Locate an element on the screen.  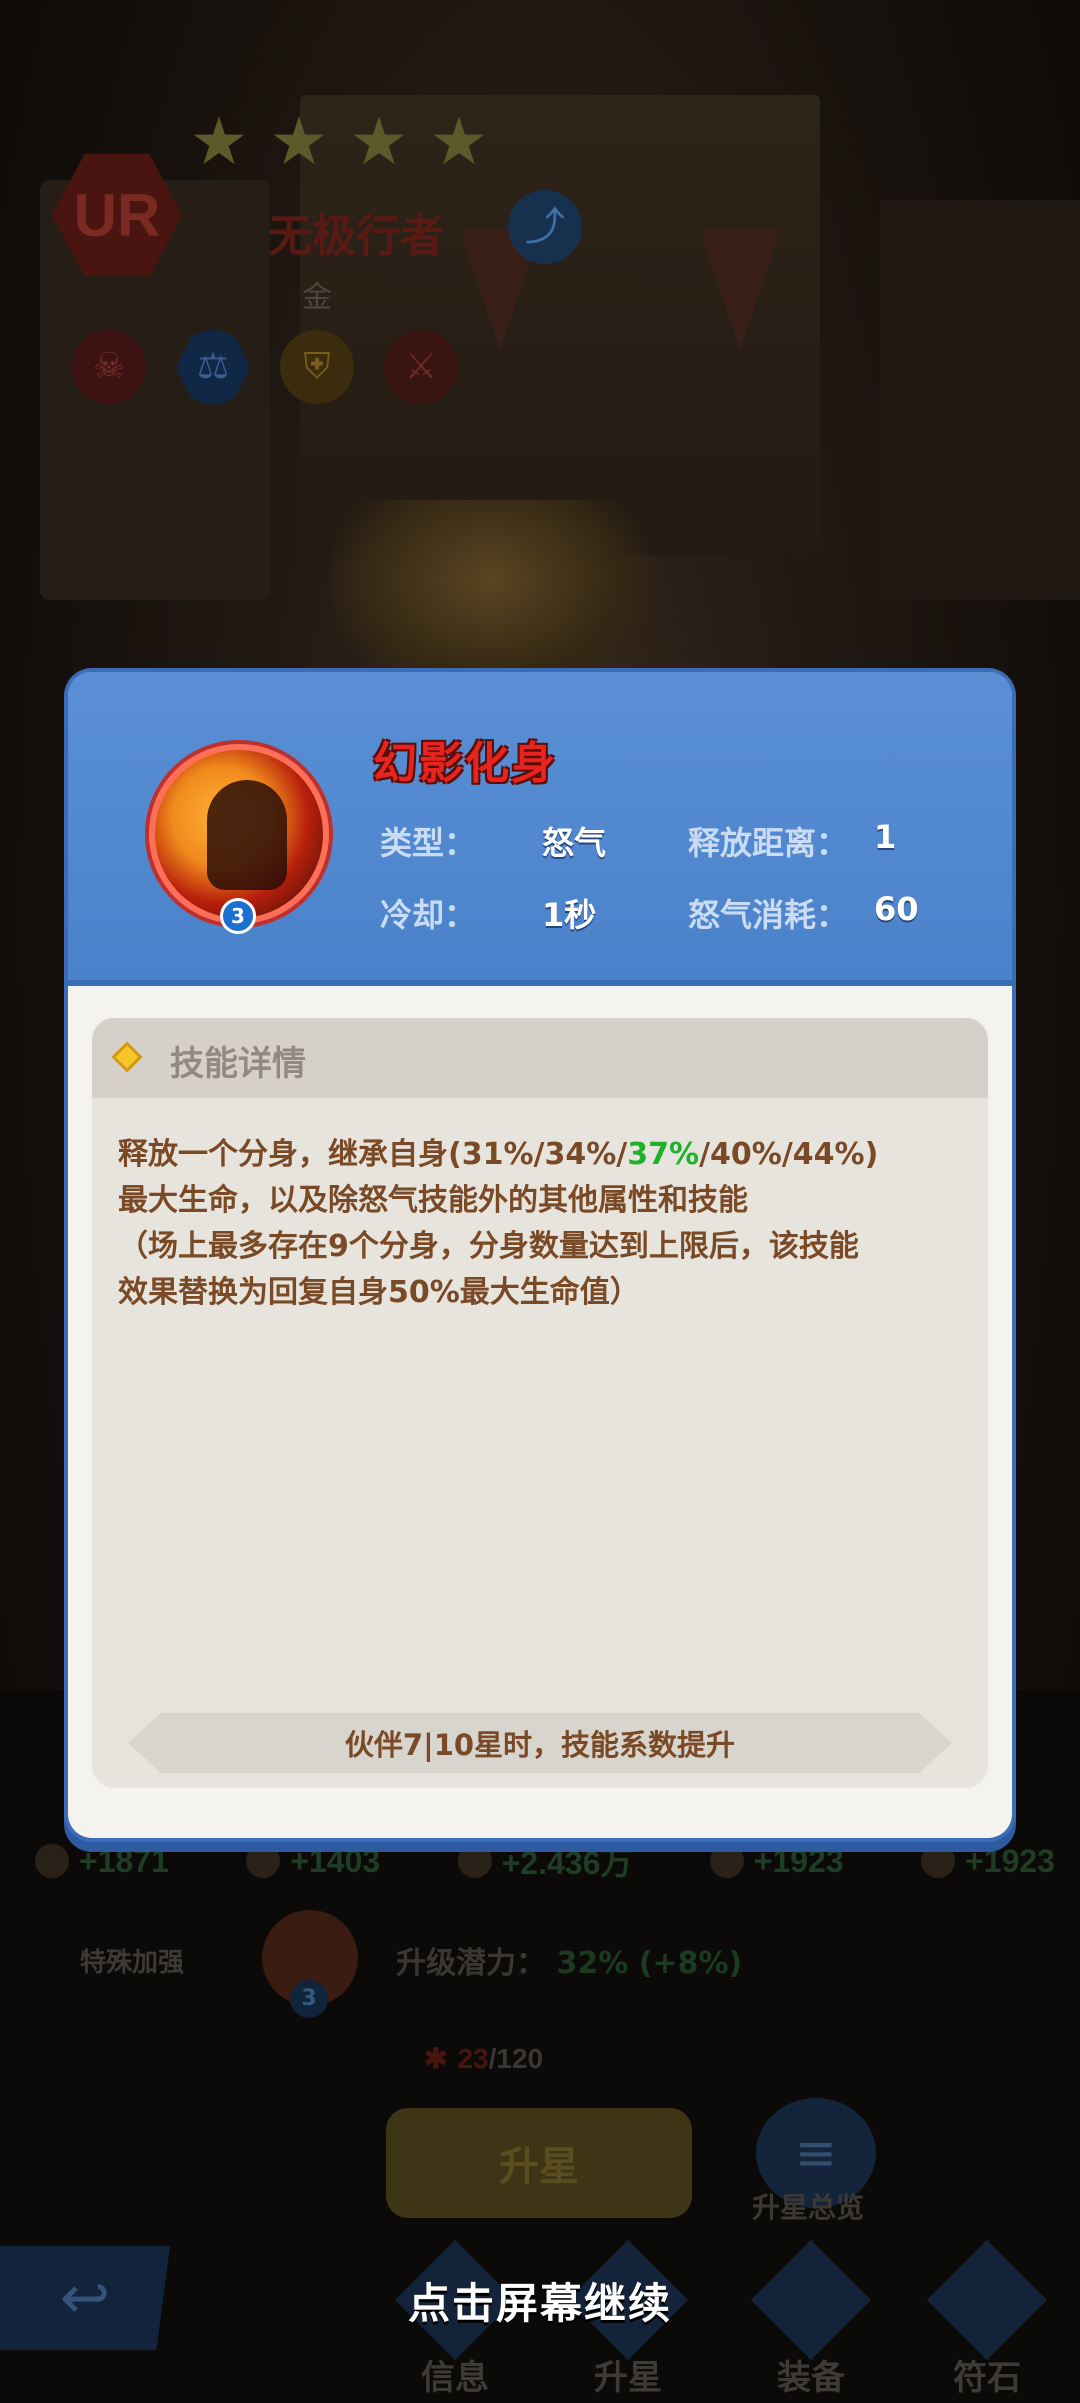
desc-line-2: 最大生命，以及除怒气技能外的其他属性和技能 is located at coordinates (433, 1200).